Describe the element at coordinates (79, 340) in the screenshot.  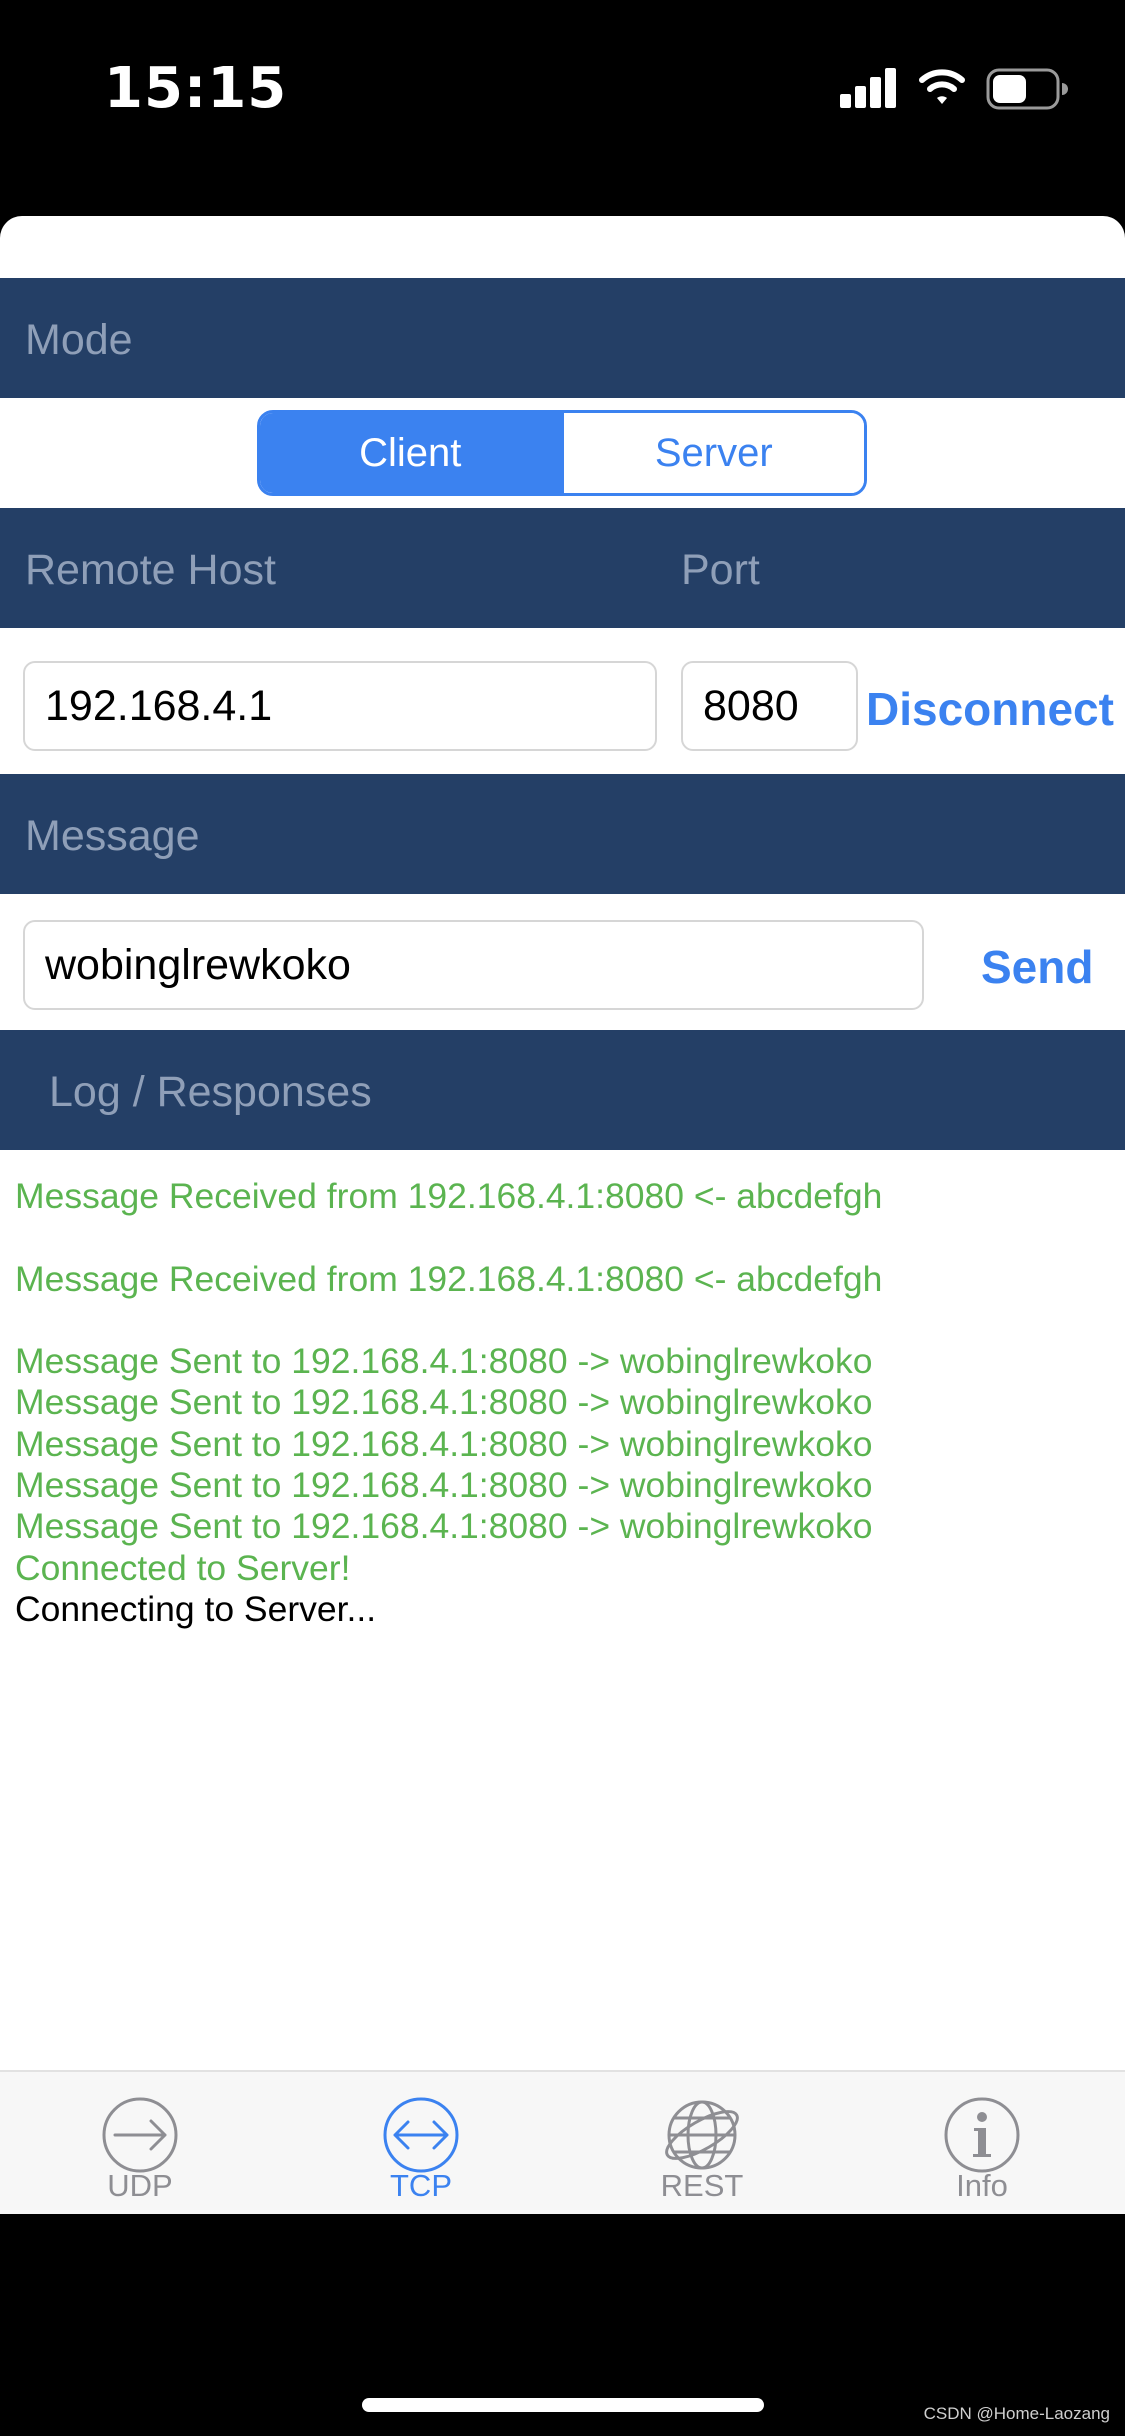
I see `mode-header-label: Mode` at that location.